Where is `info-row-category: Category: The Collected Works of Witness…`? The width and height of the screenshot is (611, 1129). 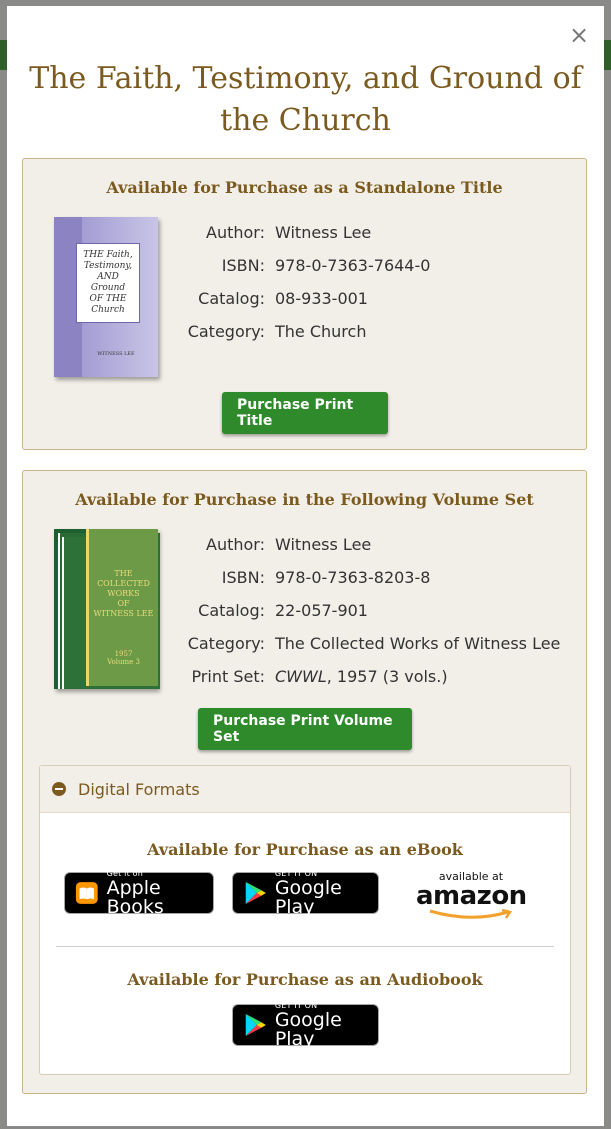 info-row-category: Category: The Collected Works of Witness… is located at coordinates (374, 643).